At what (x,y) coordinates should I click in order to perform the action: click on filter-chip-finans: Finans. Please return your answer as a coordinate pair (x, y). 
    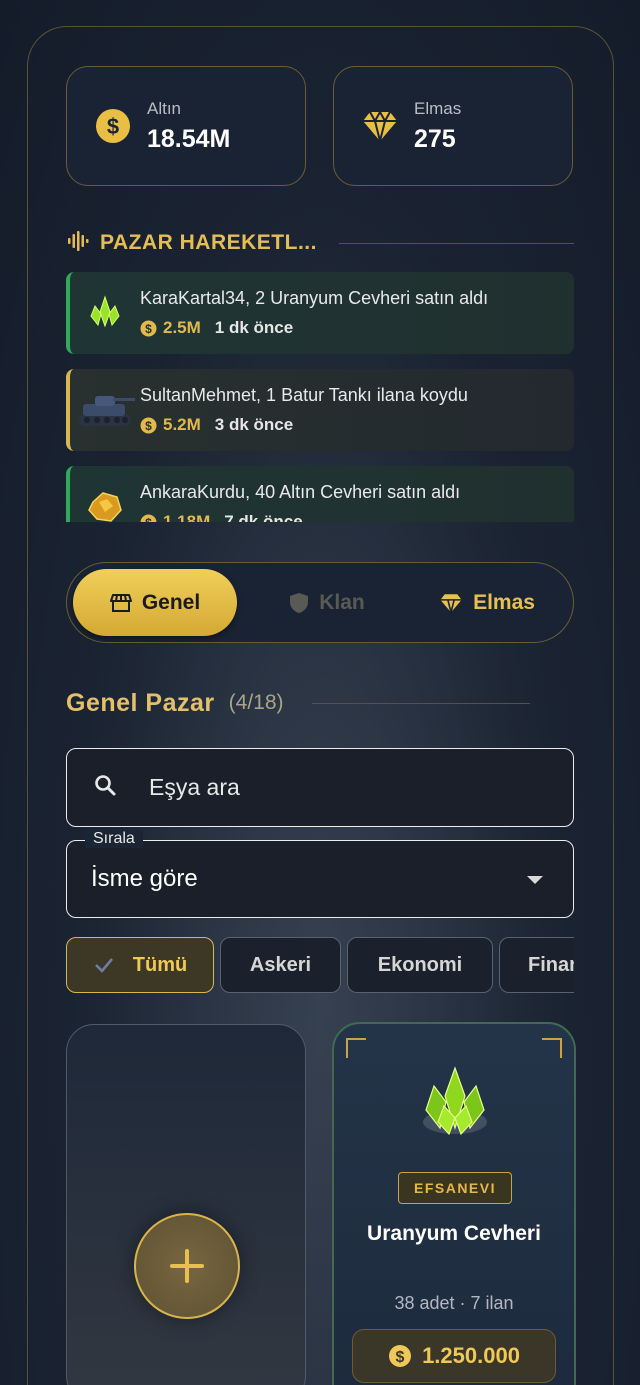
    Looking at the image, I should click on (536, 965).